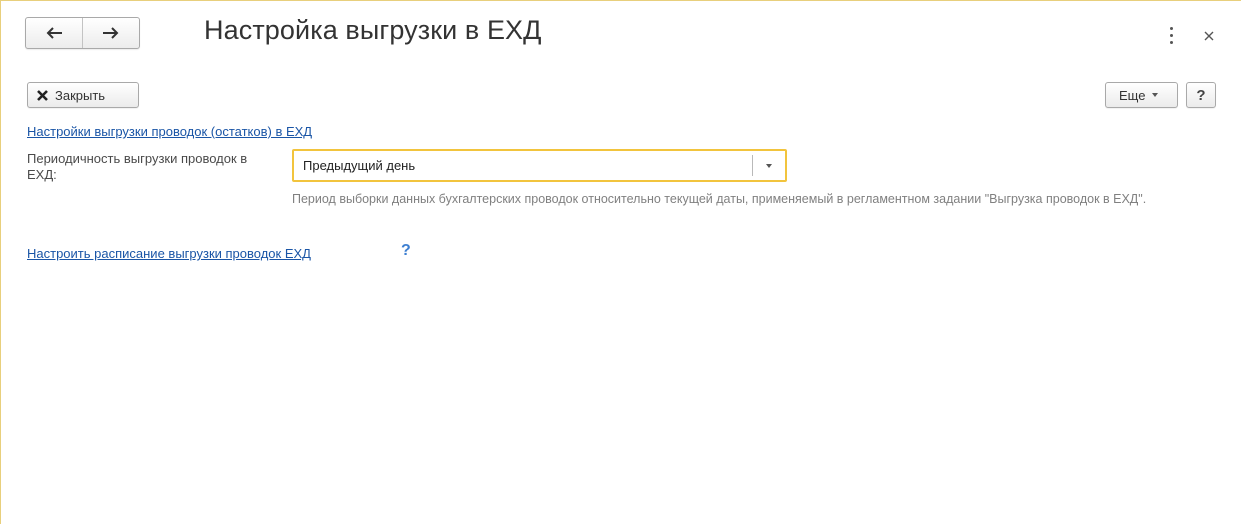 This screenshot has height=524, width=1241. I want to click on arrow-right-icon, so click(111, 33).